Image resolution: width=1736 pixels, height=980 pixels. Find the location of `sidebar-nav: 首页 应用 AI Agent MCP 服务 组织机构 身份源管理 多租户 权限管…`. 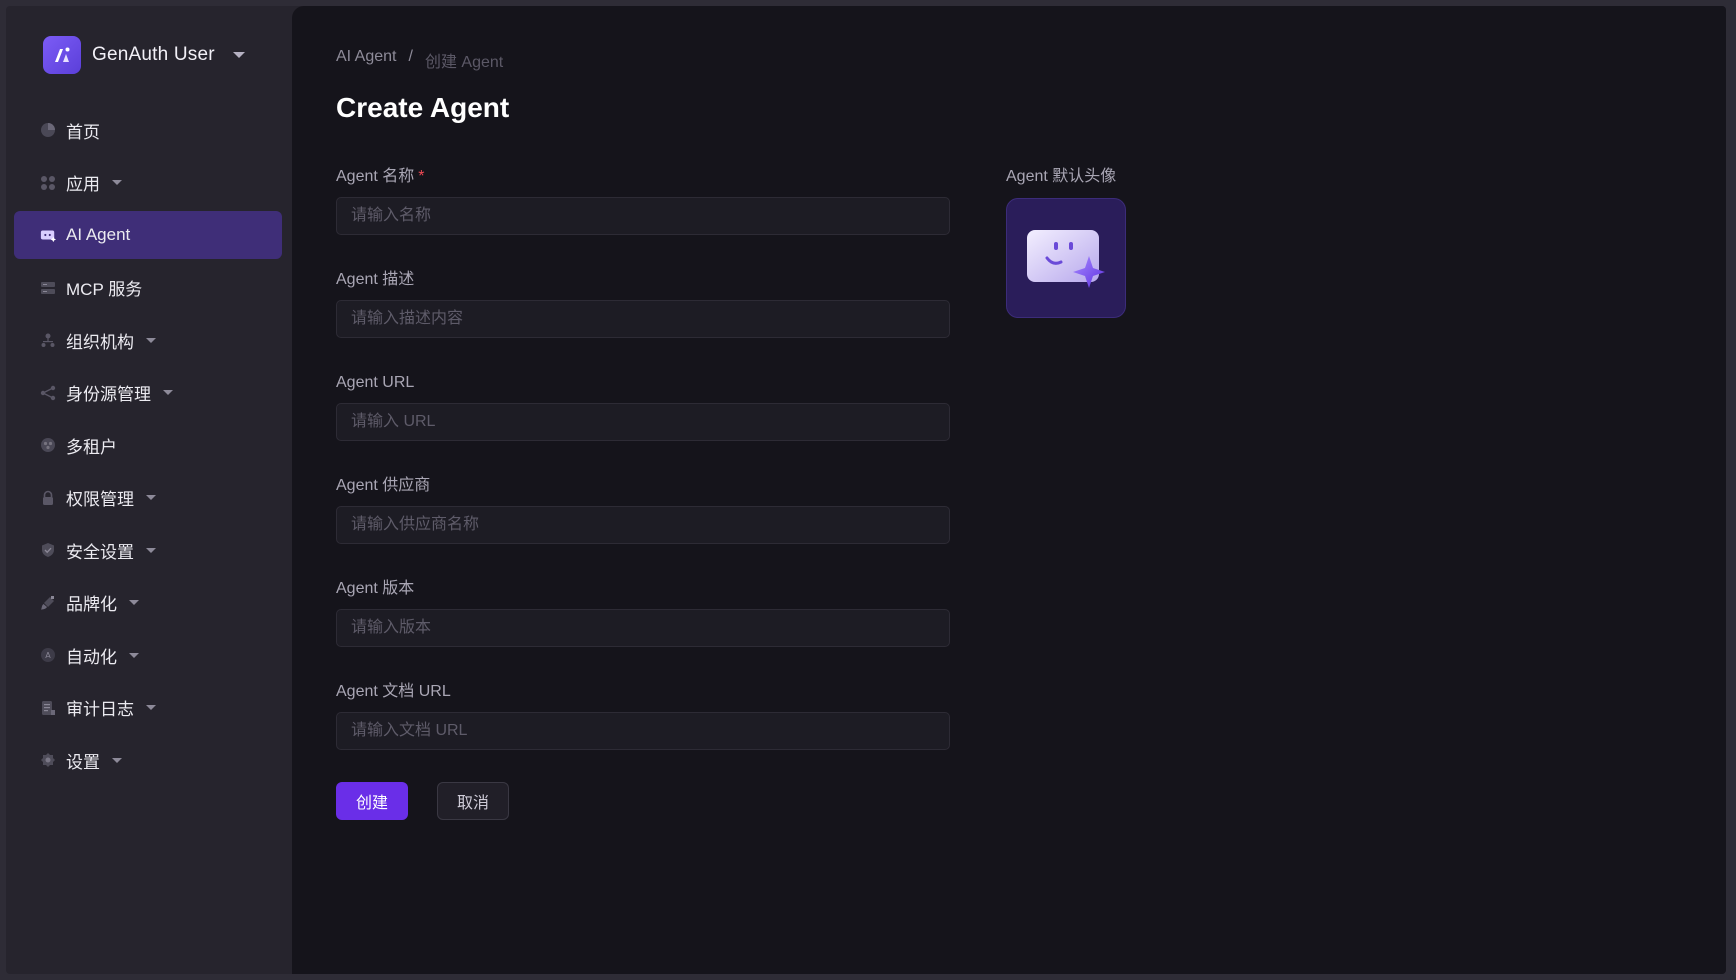

sidebar-nav: 首页 应用 AI Agent MCP 服务 组织机构 身份源管理 多租户 权限管… is located at coordinates (148, 447).